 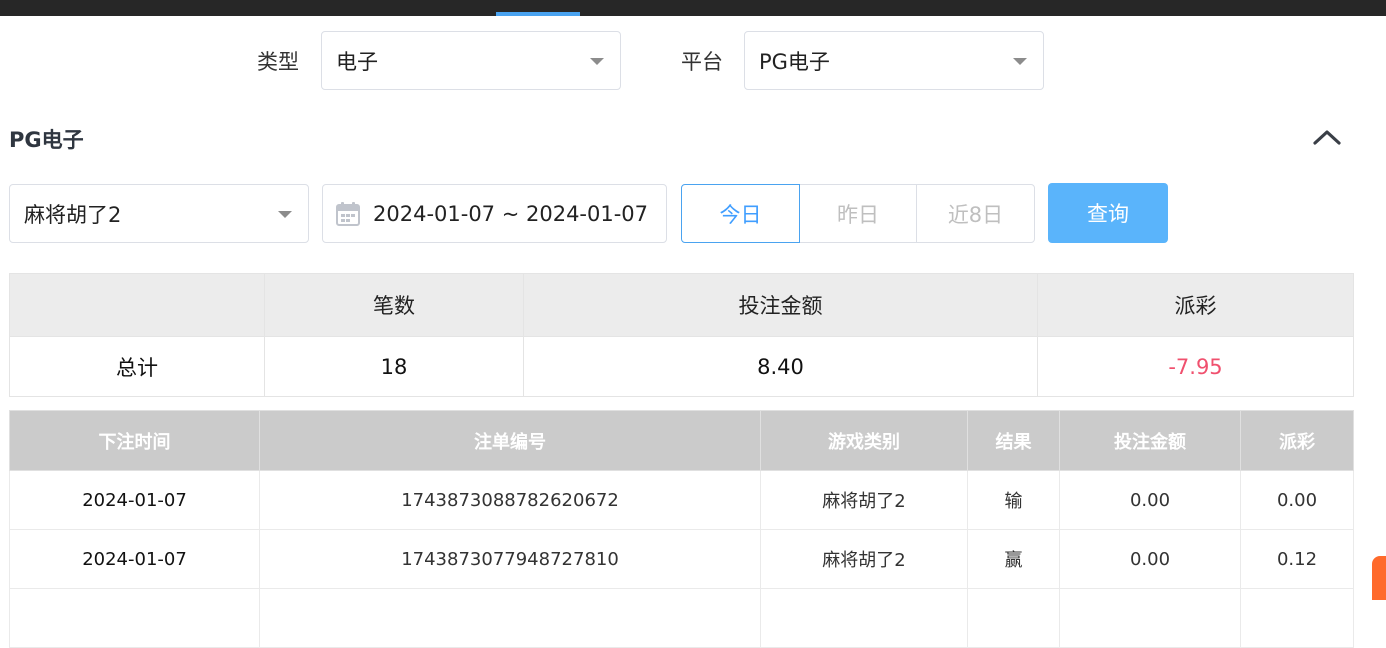 What do you see at coordinates (394, 305) in the screenshot?
I see `summary-header-count: 笔数` at bounding box center [394, 305].